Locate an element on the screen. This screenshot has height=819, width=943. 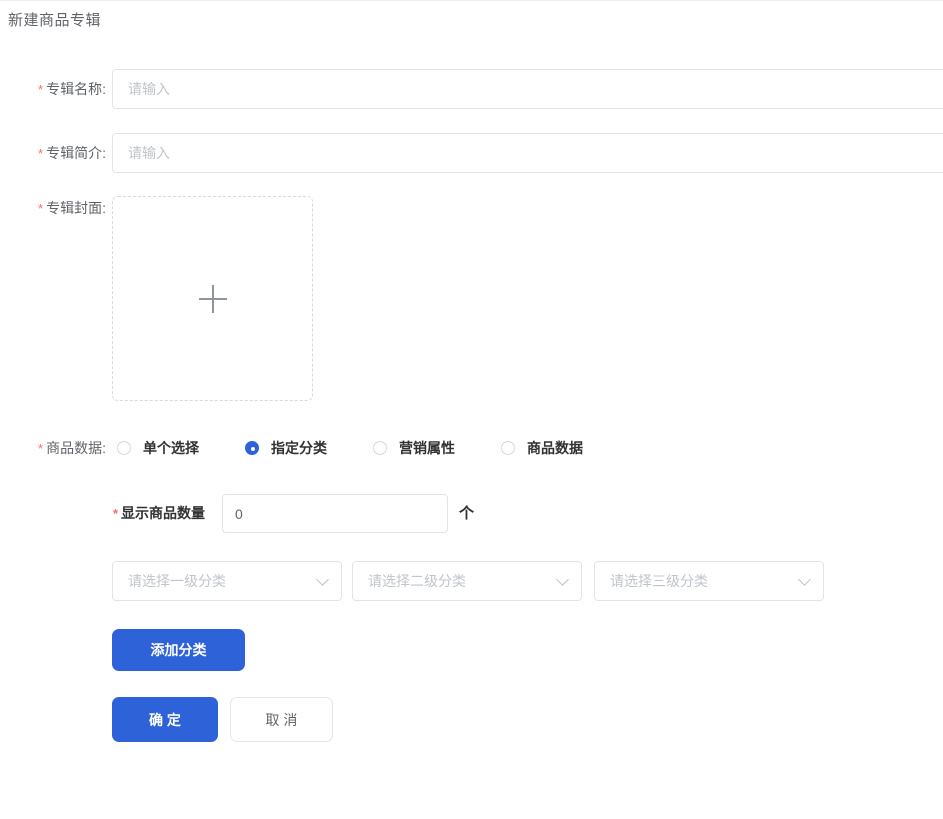
radio-option-specified-category: 指定分类 is located at coordinates (286, 448).